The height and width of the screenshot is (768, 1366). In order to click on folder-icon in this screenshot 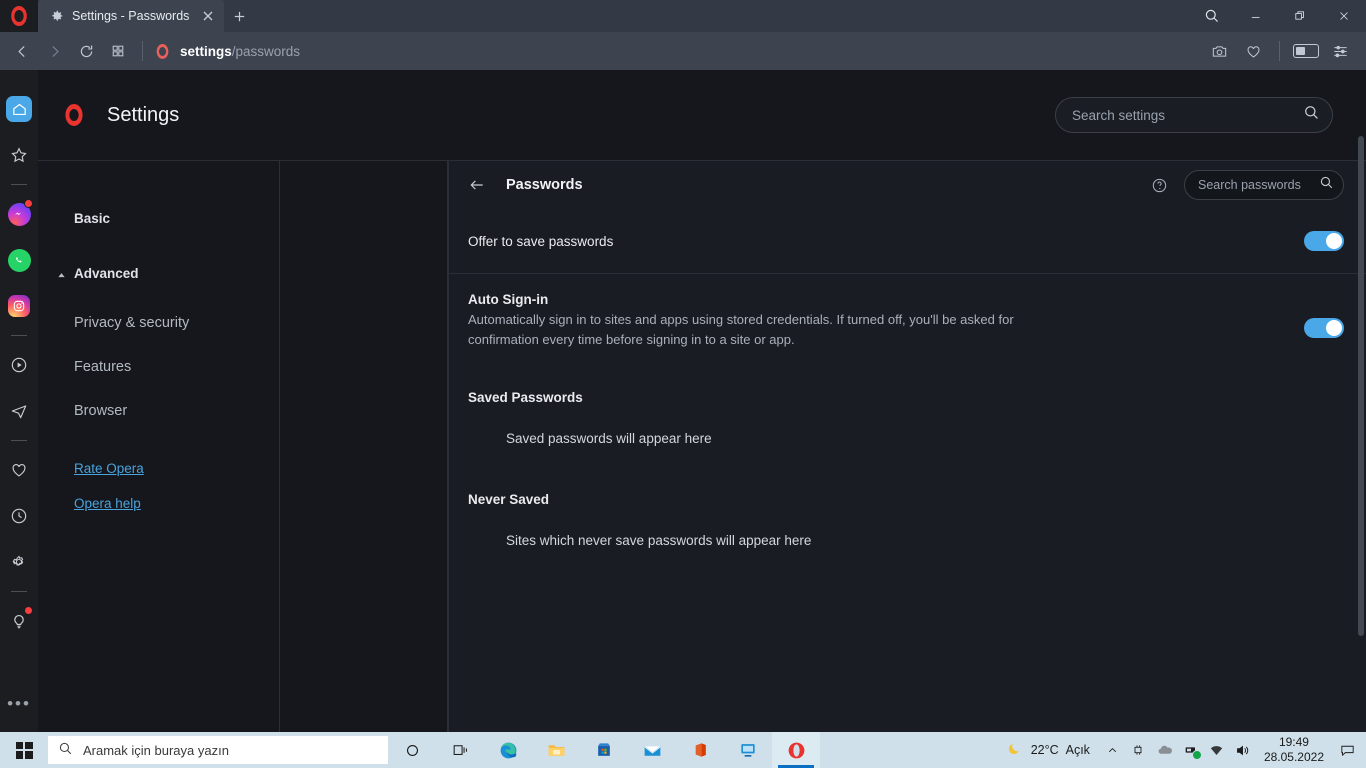, I will do `click(556, 750)`.